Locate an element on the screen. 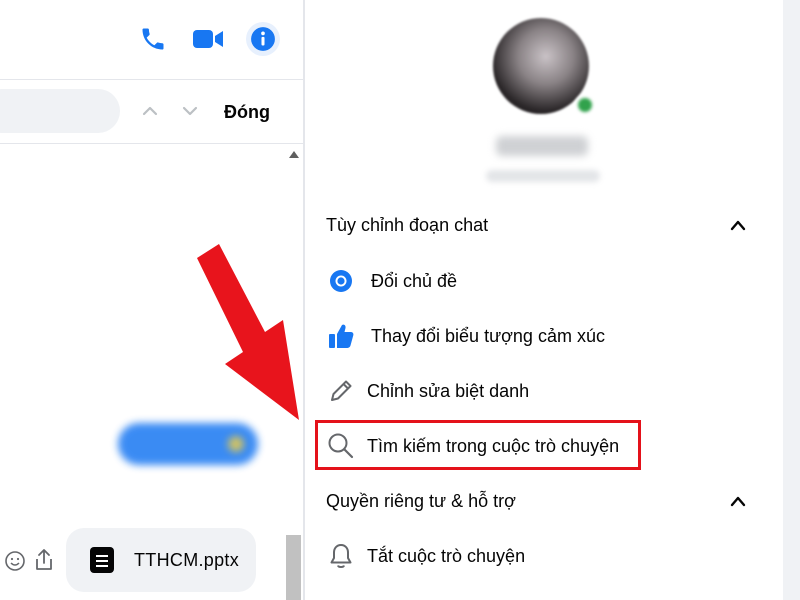 The width and height of the screenshot is (800, 600). window-edge is located at coordinates (791, 300).